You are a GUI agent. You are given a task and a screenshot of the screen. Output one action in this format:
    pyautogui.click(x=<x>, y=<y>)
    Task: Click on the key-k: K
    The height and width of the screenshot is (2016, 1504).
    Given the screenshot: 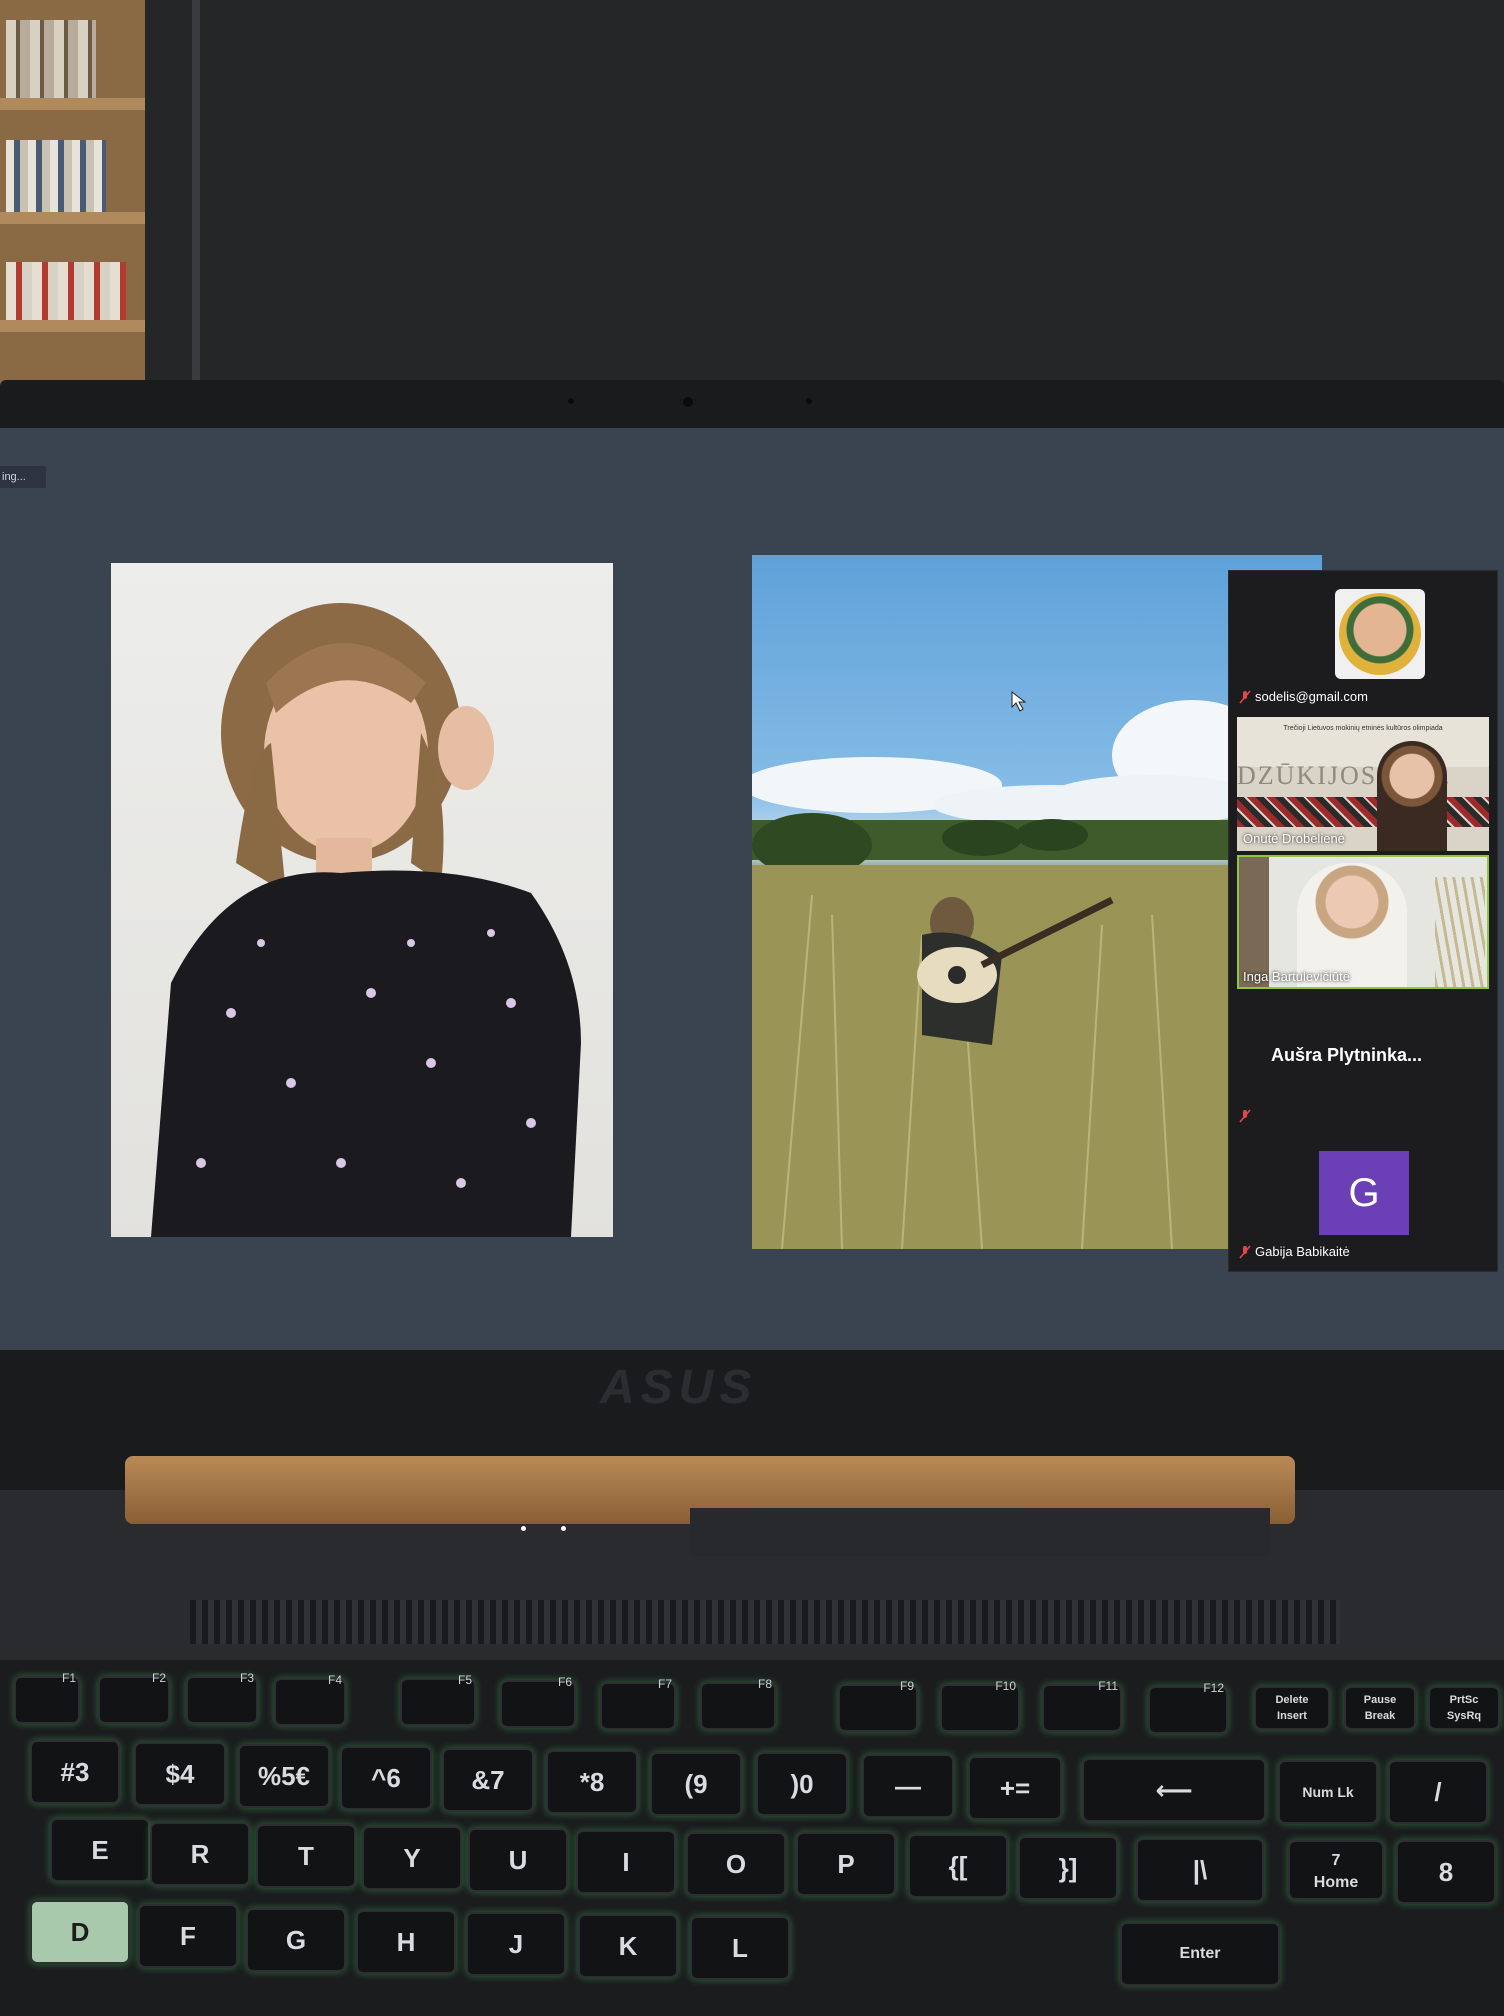 What is the action you would take?
    pyautogui.click(x=628, y=1946)
    